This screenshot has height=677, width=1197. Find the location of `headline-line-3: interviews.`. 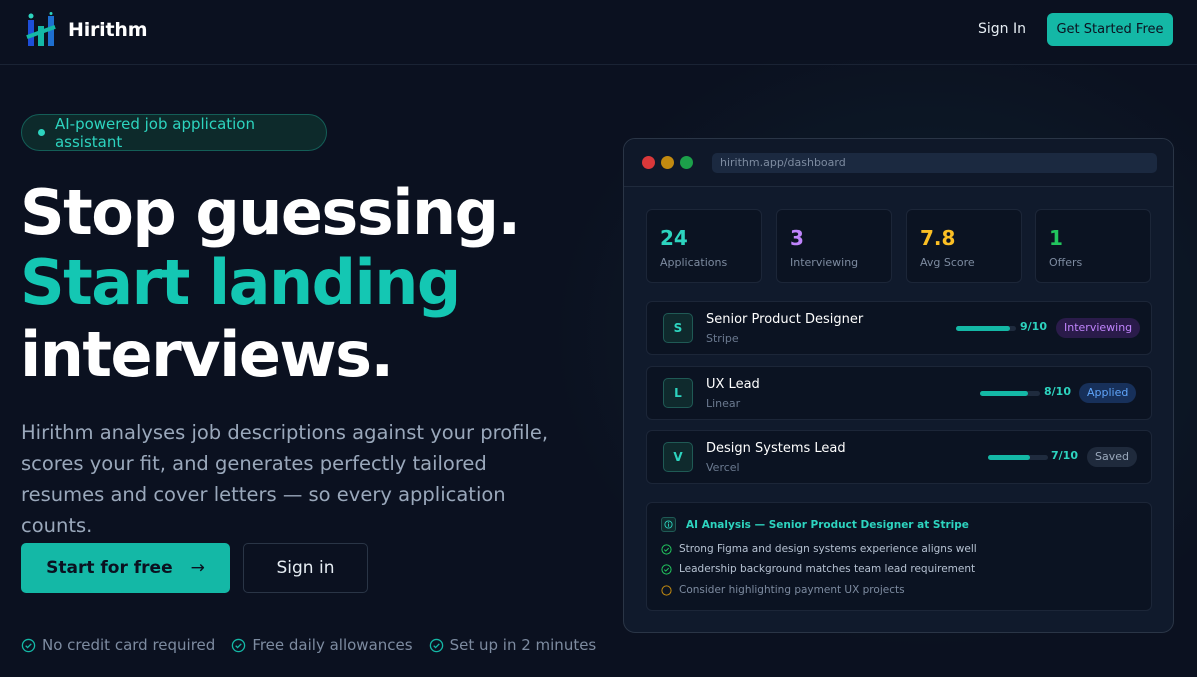

headline-line-3: interviews. is located at coordinates (207, 354).